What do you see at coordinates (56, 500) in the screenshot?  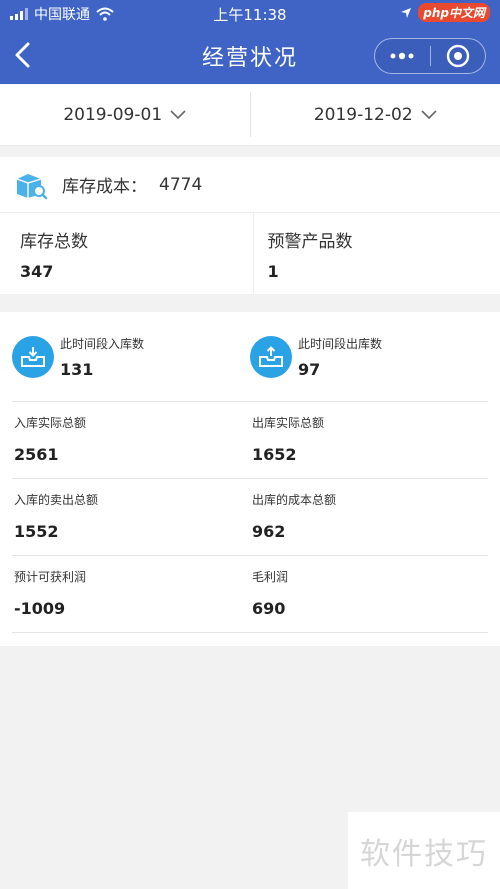 I see `inbound-sales-total-label: 入库的卖出总额` at bounding box center [56, 500].